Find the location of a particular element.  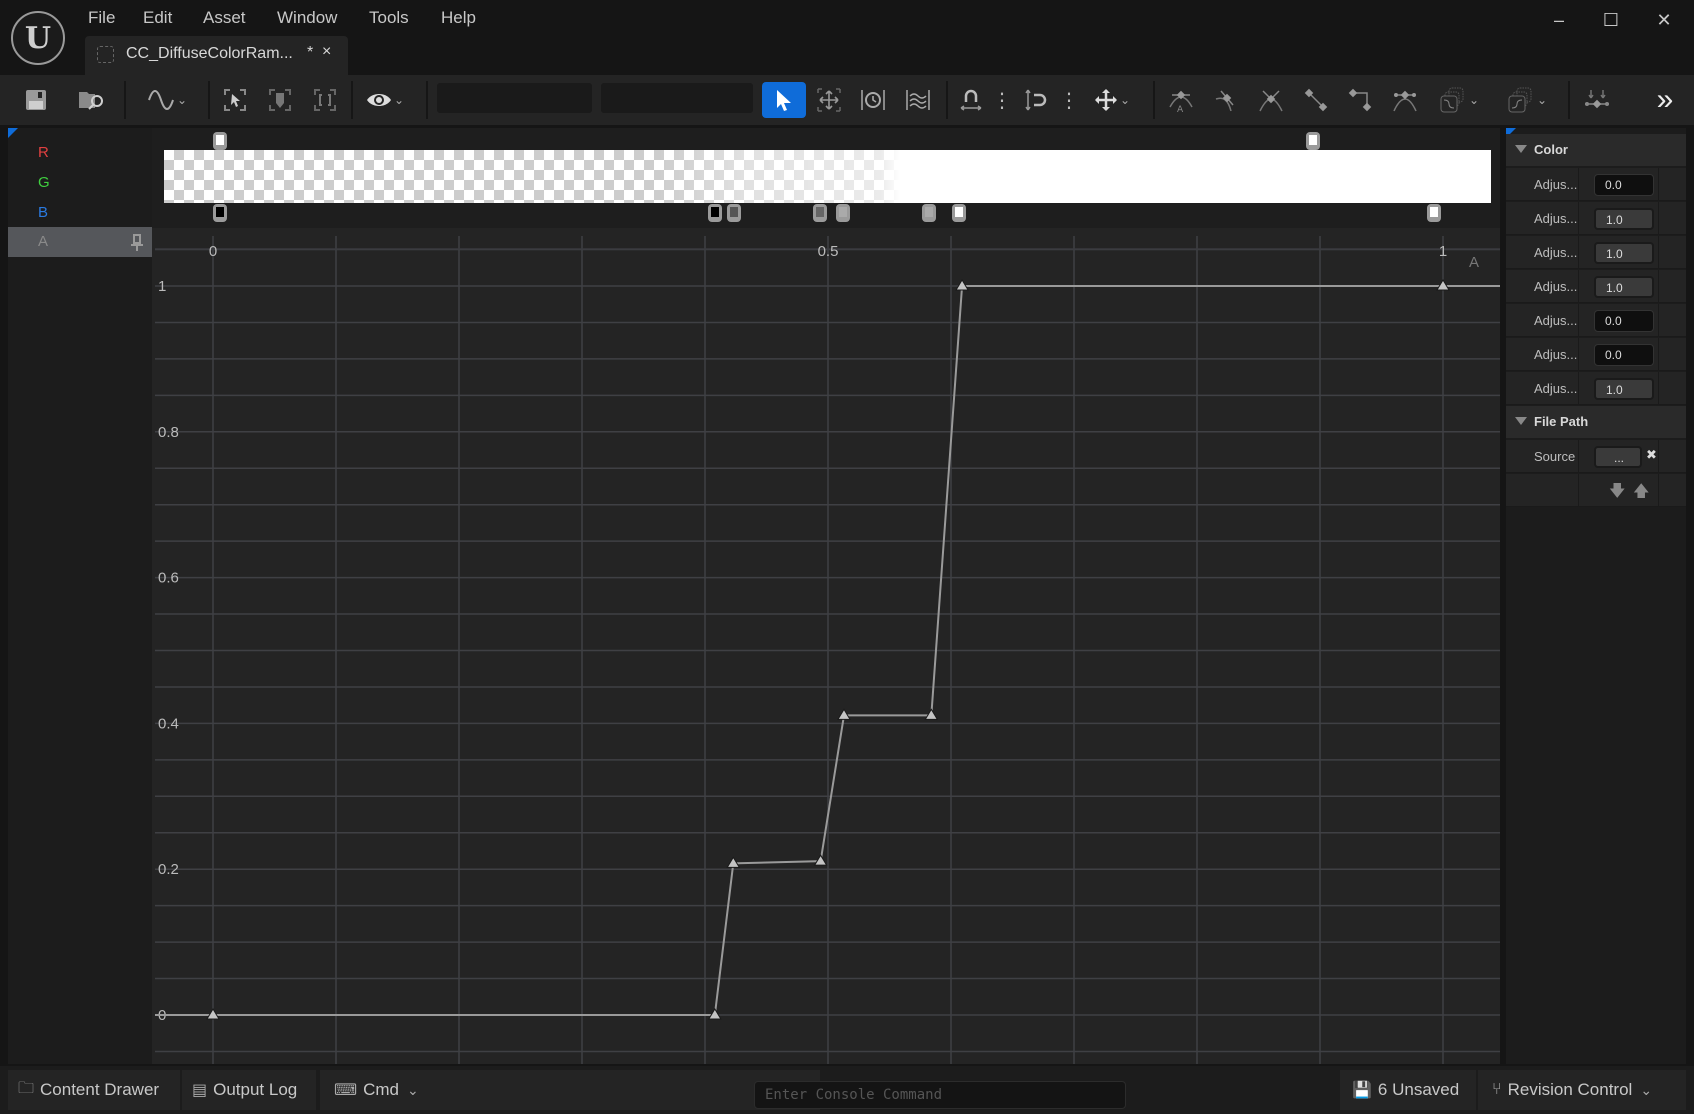

interp-constant-button is located at coordinates (1360, 100).